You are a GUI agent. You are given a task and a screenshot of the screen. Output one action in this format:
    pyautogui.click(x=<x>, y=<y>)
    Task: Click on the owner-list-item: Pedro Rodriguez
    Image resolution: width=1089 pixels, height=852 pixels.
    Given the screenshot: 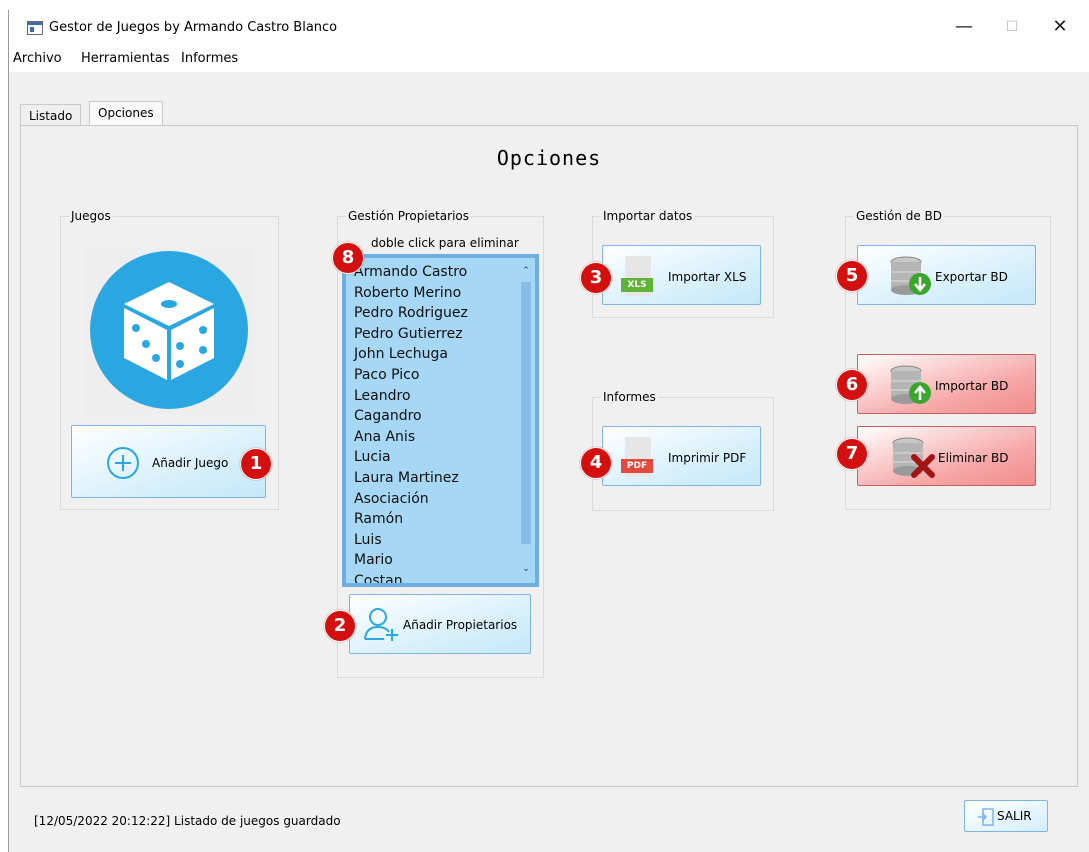 What is the action you would take?
    pyautogui.click(x=440, y=313)
    